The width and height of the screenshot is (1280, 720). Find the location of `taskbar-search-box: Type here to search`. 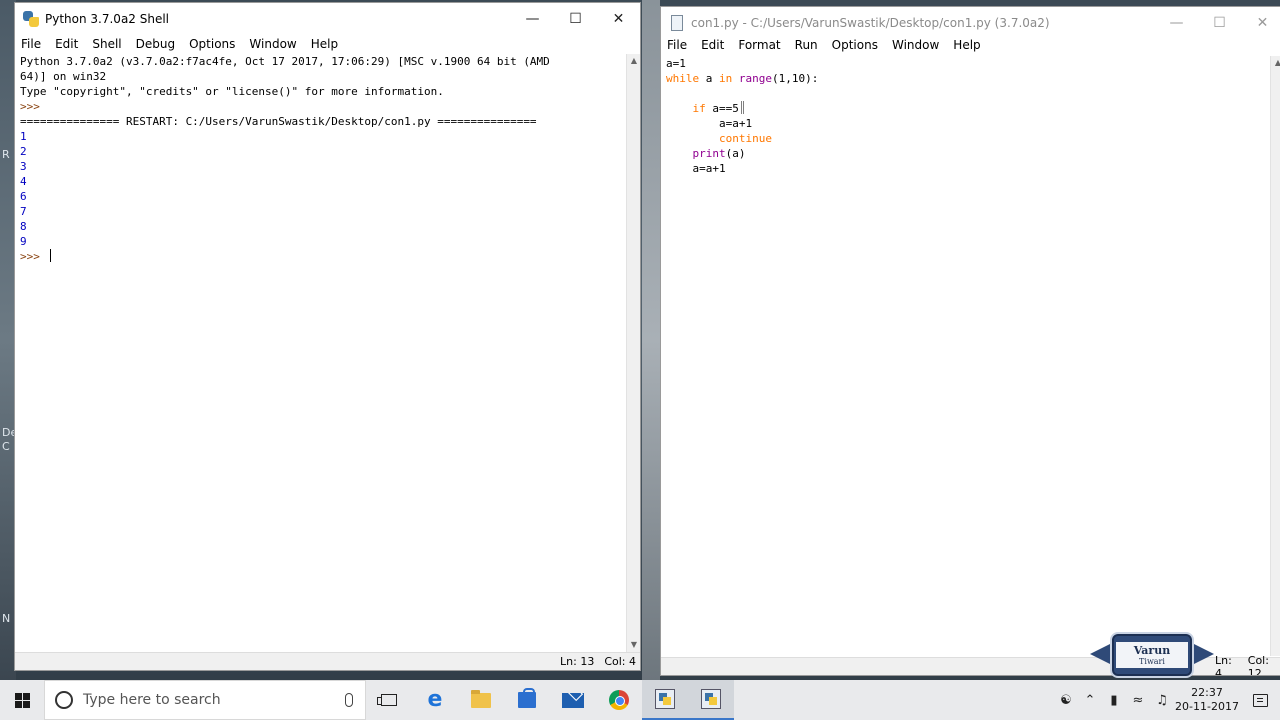

taskbar-search-box: Type here to search is located at coordinates (205, 700).